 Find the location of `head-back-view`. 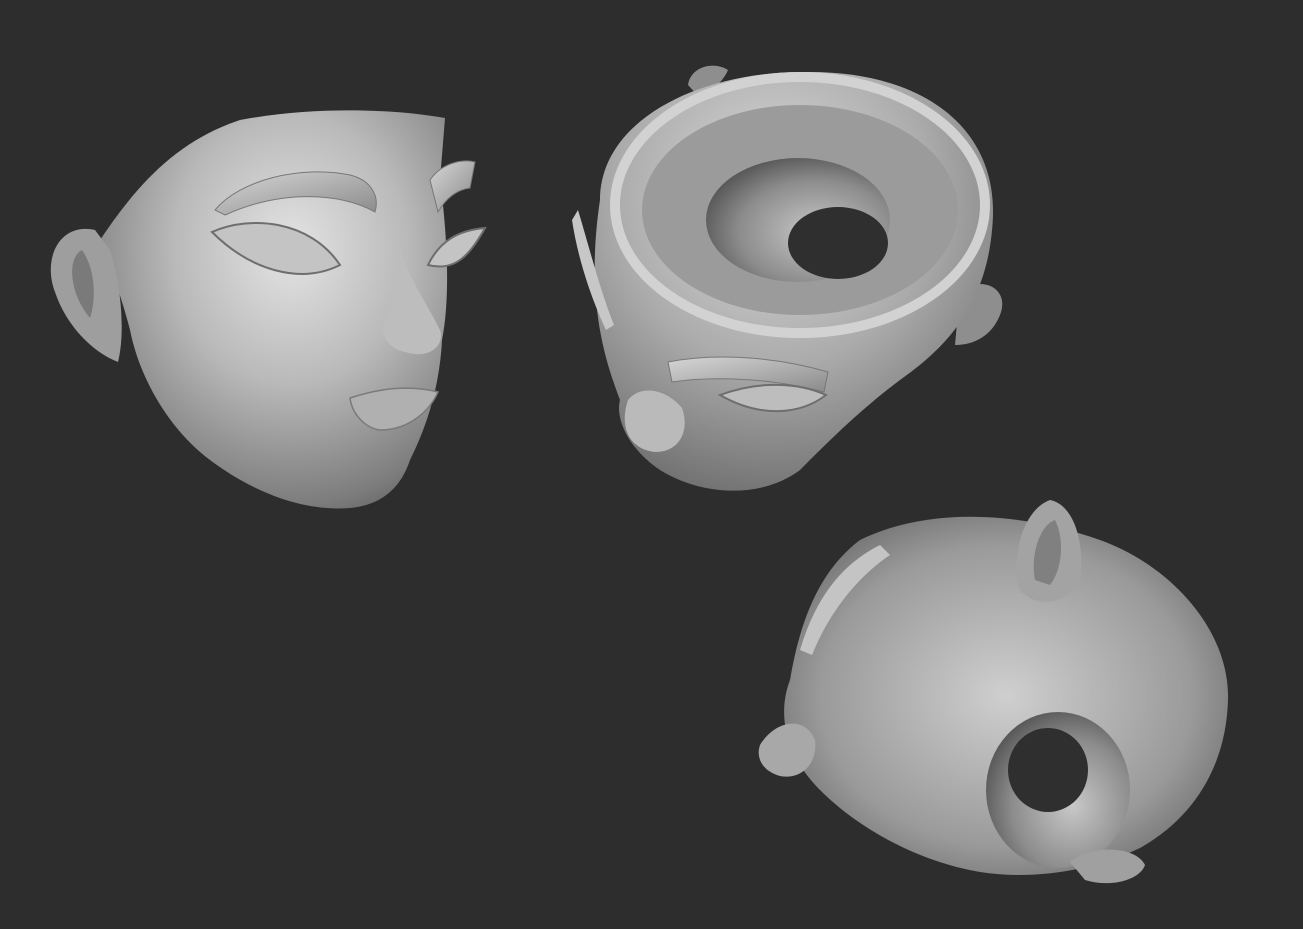

head-back-view is located at coordinates (993, 692).